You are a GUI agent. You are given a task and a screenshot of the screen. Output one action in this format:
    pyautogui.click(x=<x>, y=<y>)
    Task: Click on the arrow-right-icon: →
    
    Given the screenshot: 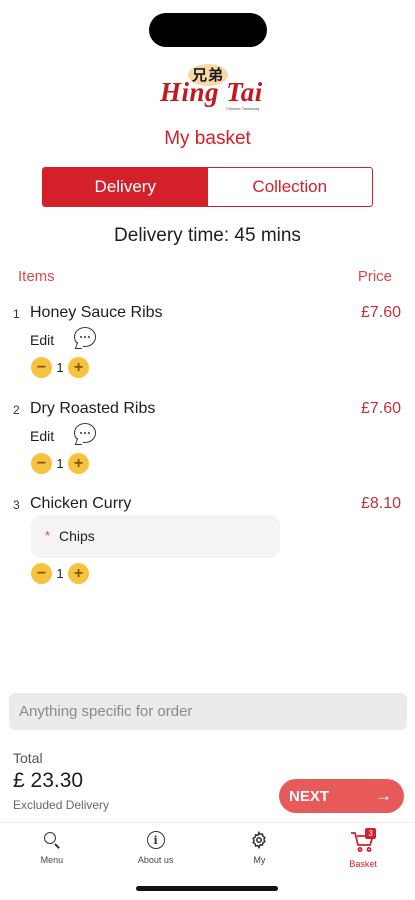 What is the action you would take?
    pyautogui.click(x=383, y=795)
    